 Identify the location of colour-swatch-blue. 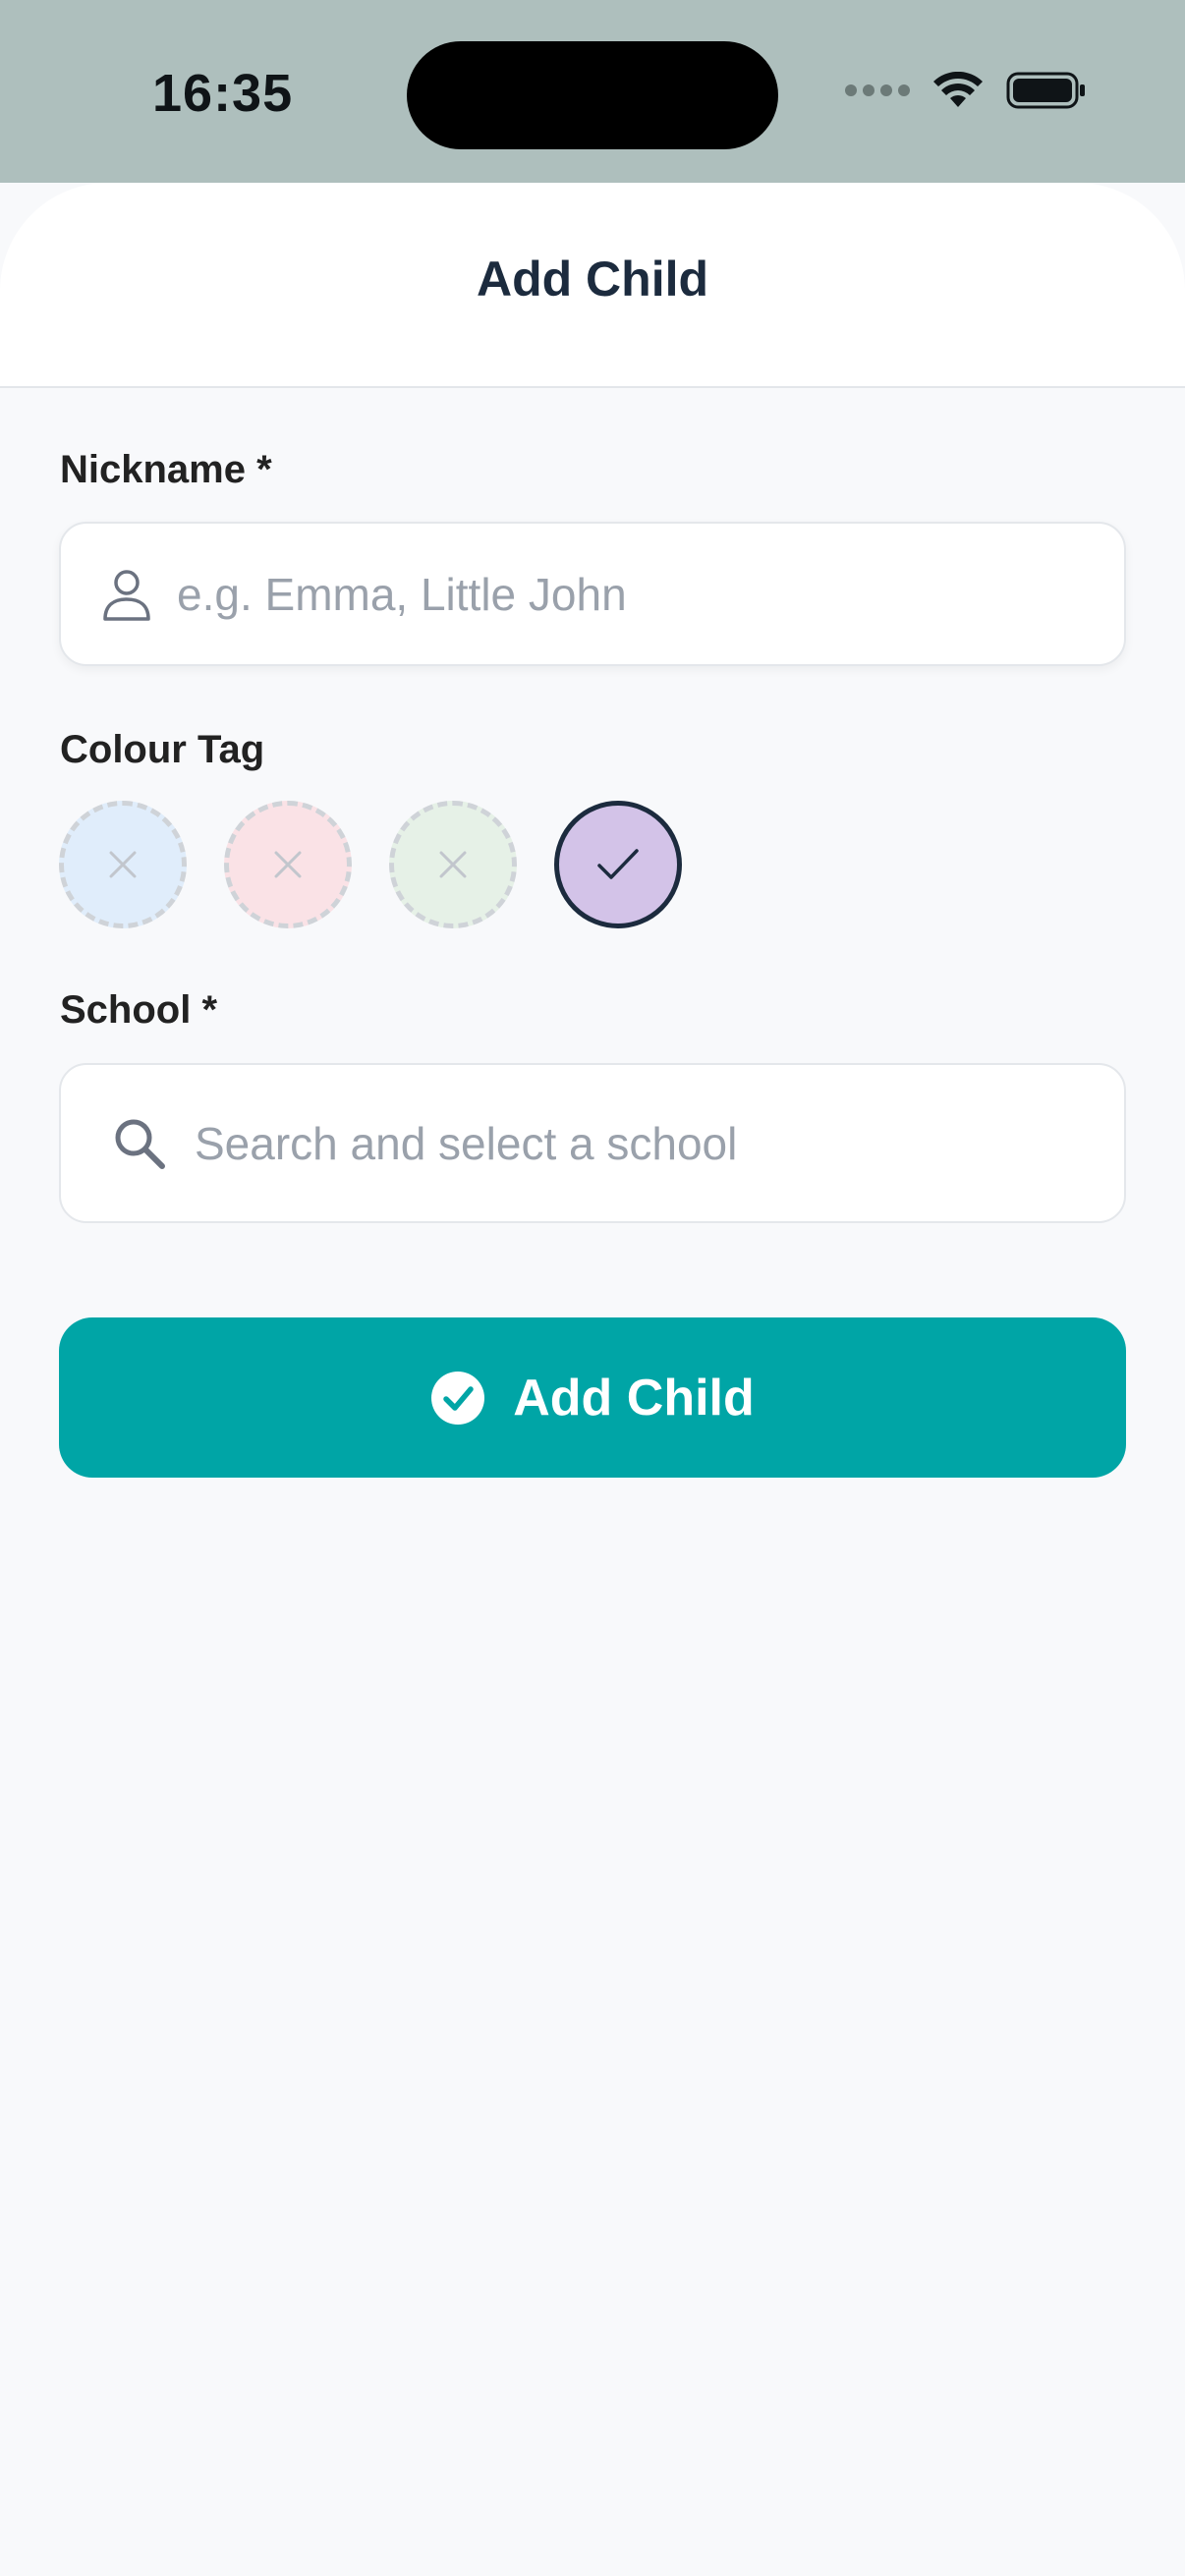
(123, 864).